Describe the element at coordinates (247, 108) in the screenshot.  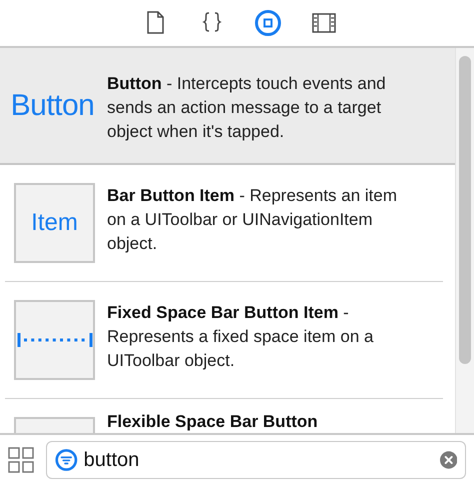
I see `item-description: Button - Intercepts touch events and sends an action message to a target object when it's tapped.` at that location.